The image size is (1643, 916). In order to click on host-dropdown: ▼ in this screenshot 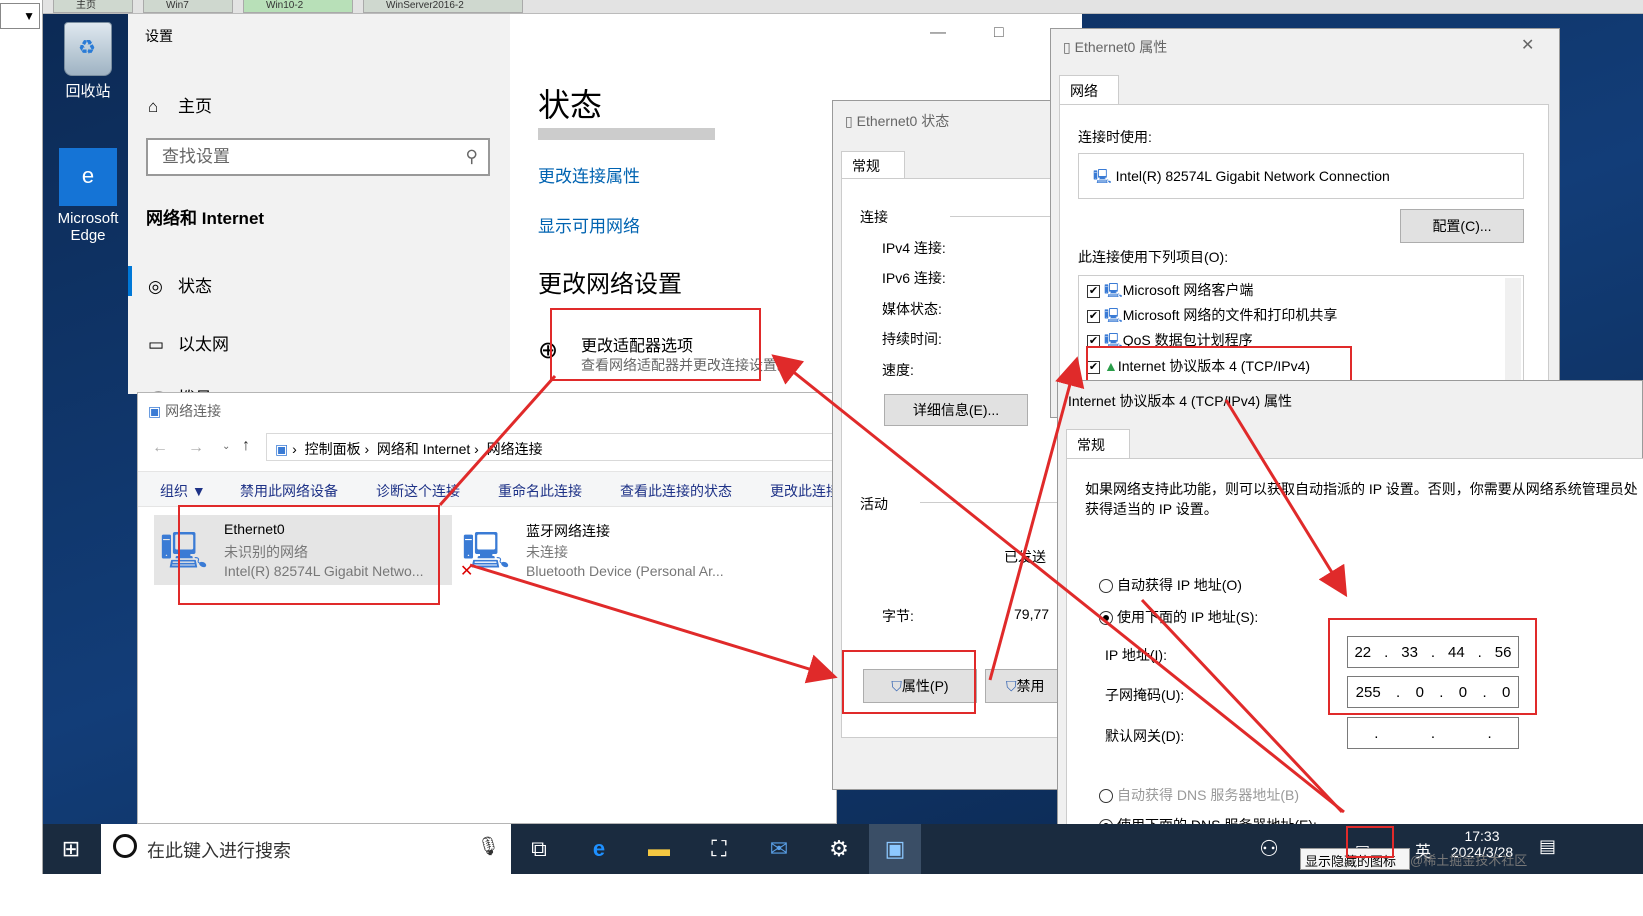, I will do `click(20, 16)`.